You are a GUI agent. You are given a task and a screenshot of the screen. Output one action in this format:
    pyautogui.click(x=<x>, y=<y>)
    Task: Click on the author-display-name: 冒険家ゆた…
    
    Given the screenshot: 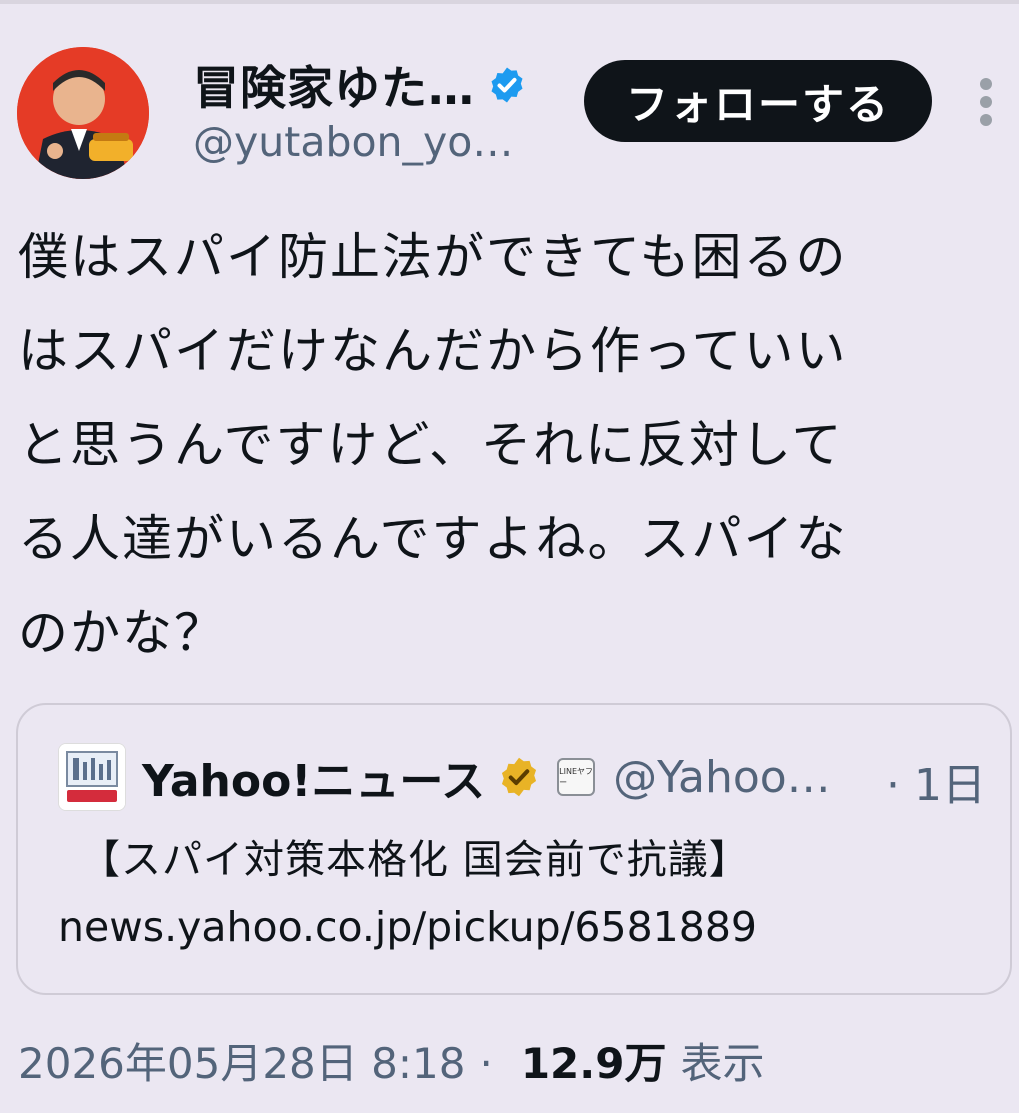 What is the action you would take?
    pyautogui.click(x=334, y=85)
    